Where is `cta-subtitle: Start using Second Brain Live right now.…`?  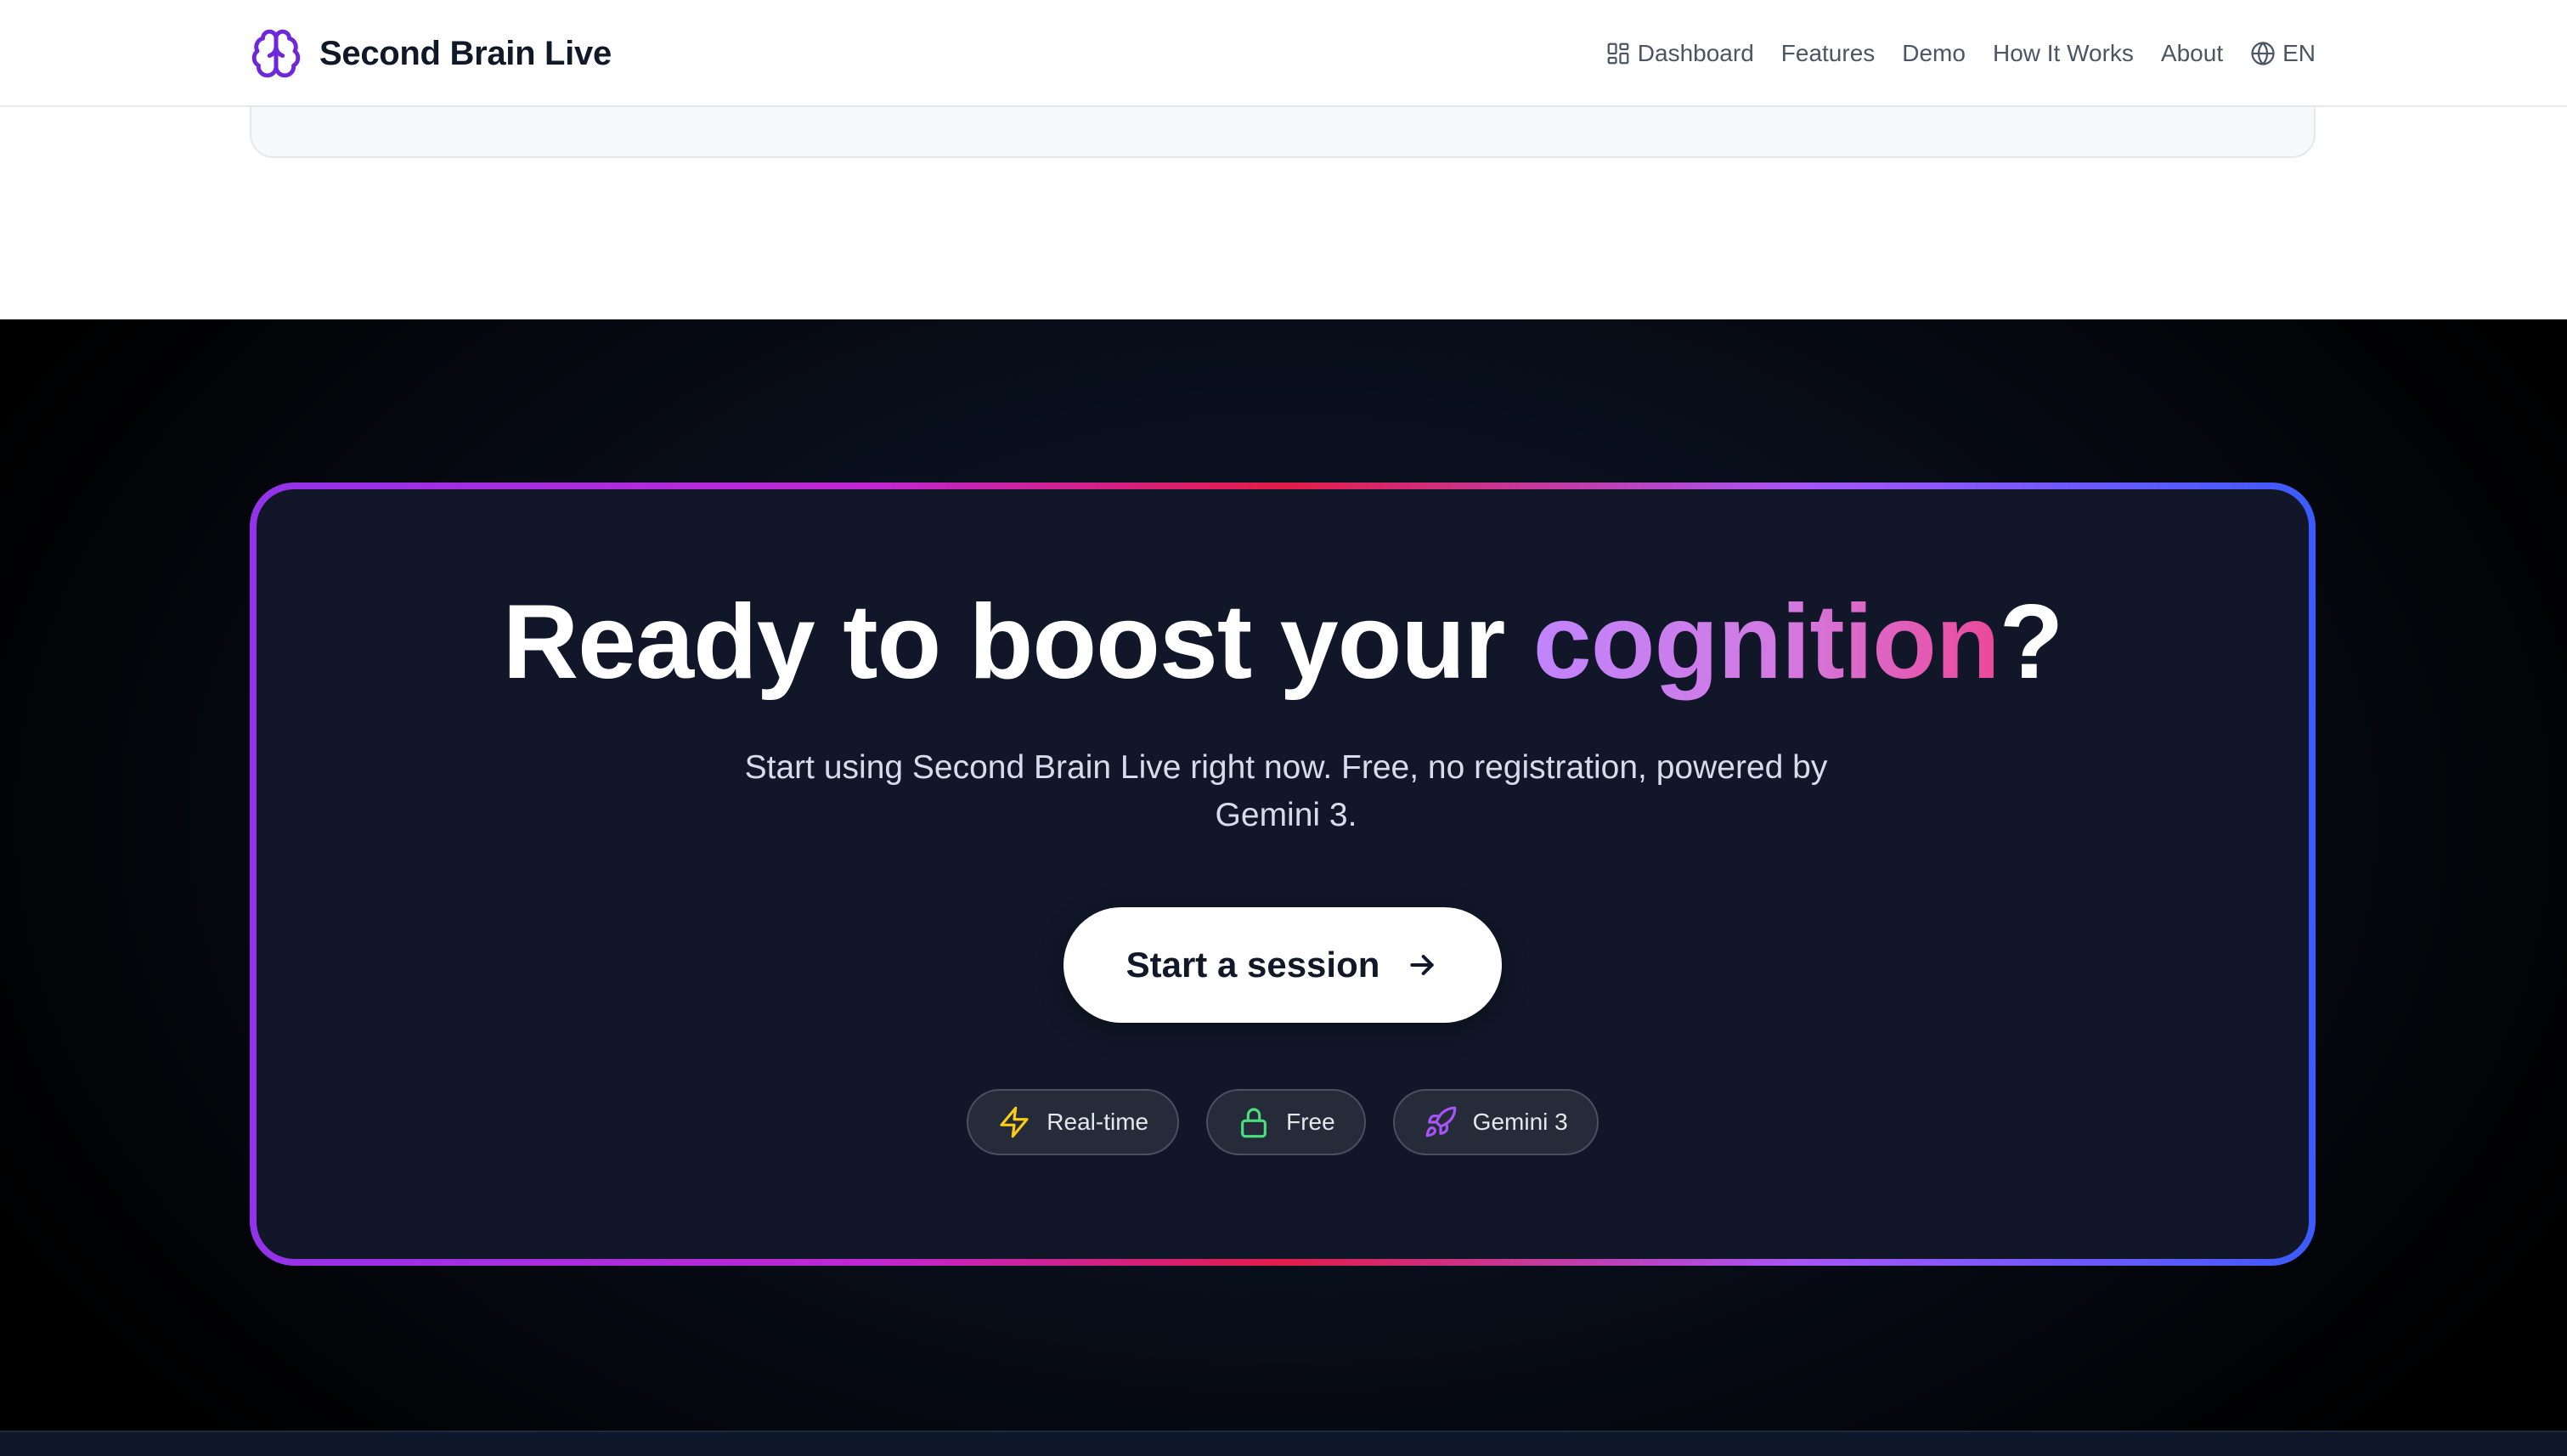 cta-subtitle: Start using Second Brain Live right now.… is located at coordinates (1286, 791).